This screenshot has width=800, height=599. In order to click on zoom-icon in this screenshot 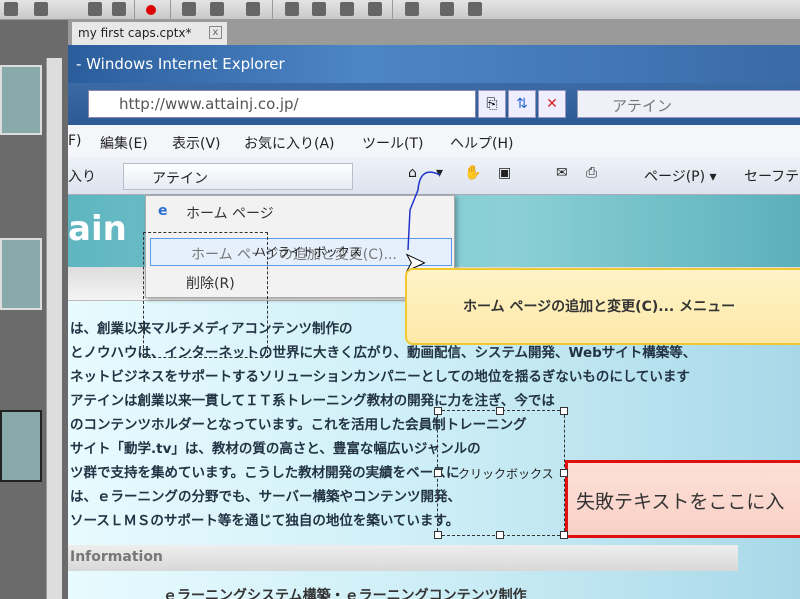, I will do `click(412, 9)`.